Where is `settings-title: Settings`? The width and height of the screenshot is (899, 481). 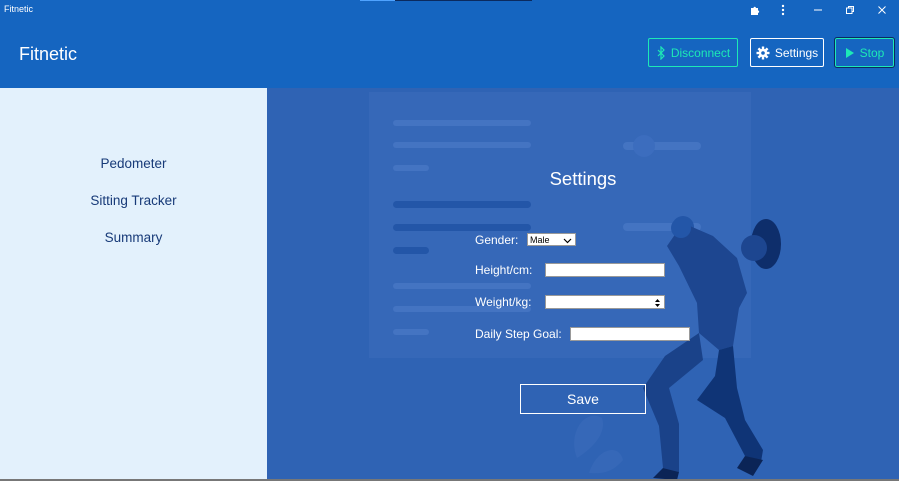 settings-title: Settings is located at coordinates (583, 178).